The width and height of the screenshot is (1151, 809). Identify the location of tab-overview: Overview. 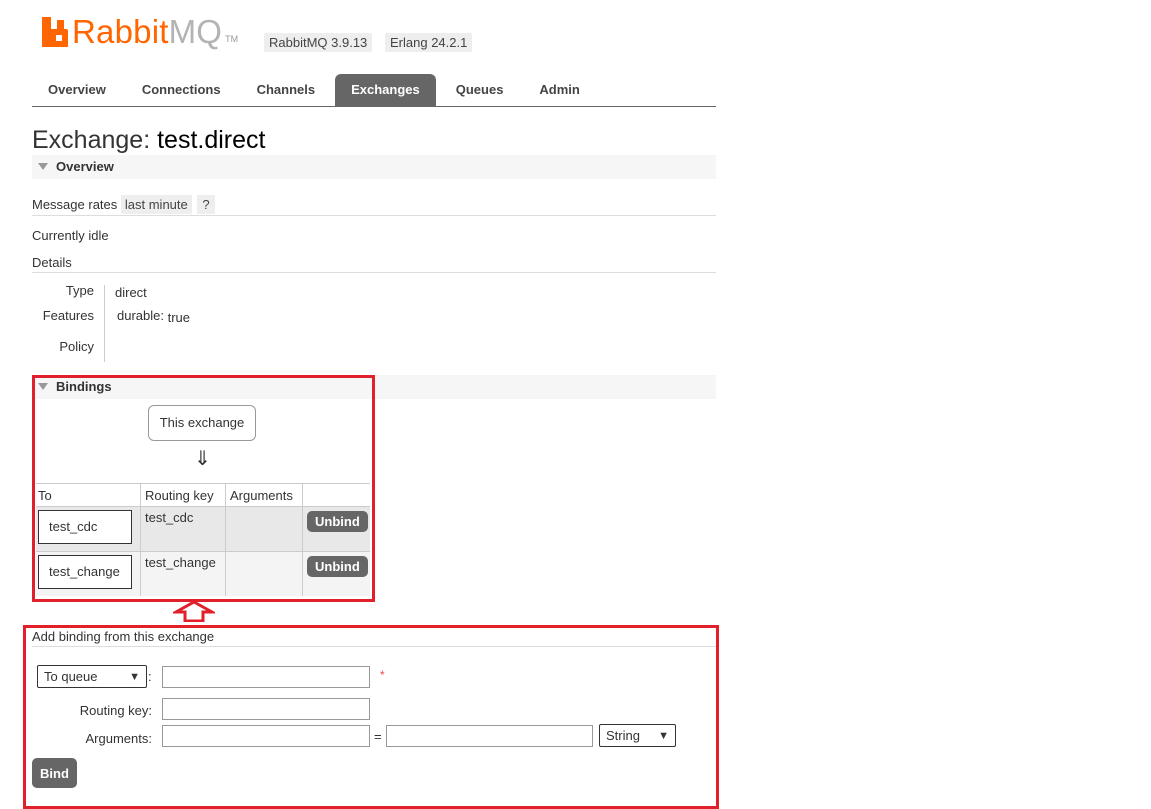
(77, 90).